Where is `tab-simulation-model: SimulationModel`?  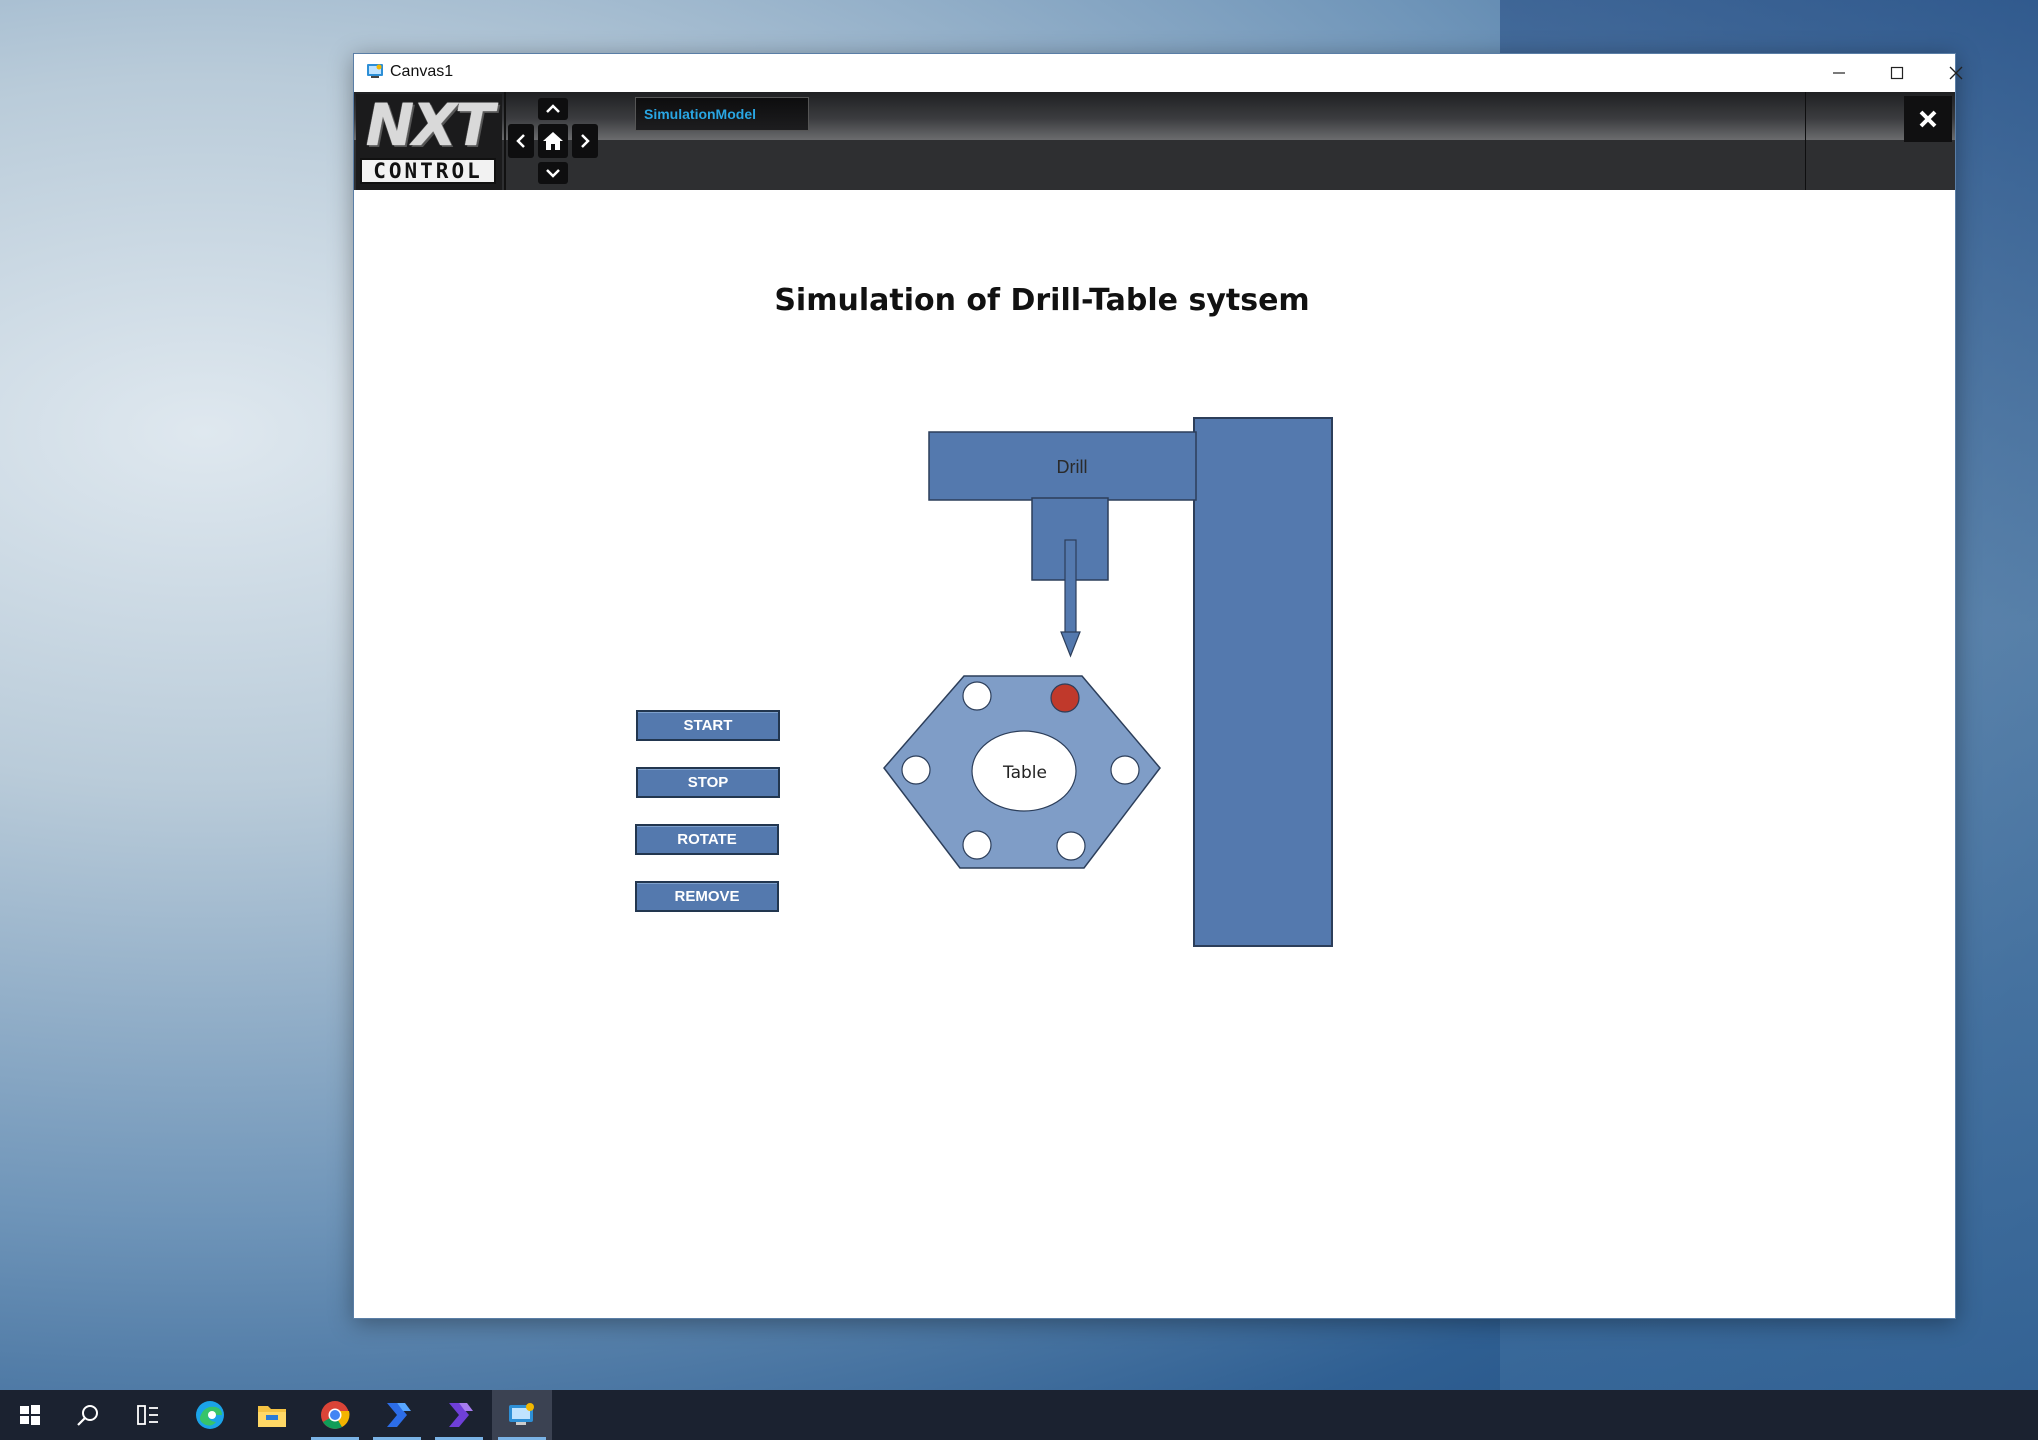 tab-simulation-model: SimulationModel is located at coordinates (722, 114).